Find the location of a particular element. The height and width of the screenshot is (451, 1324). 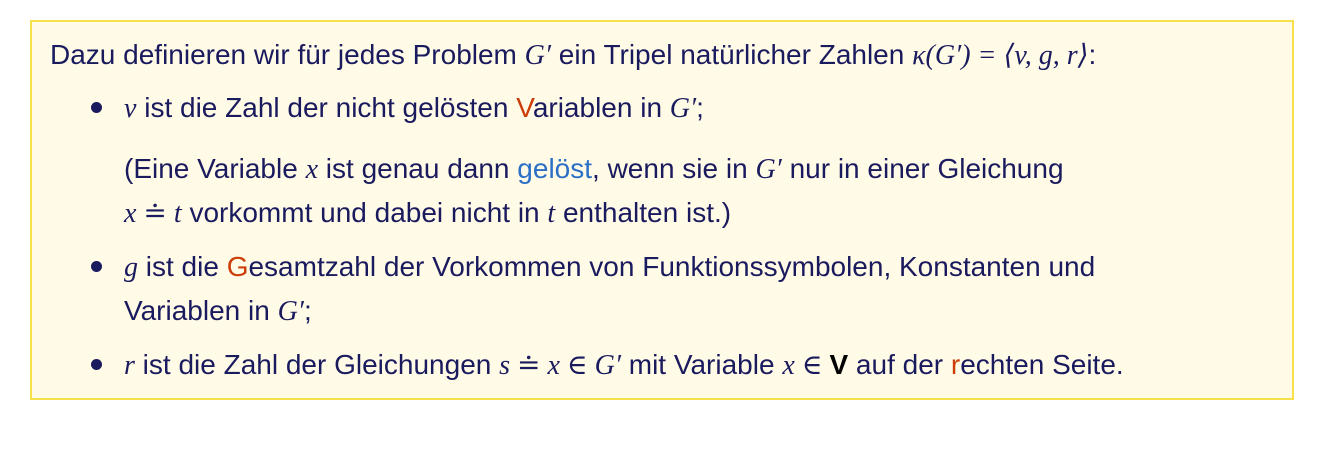

list-item-g-line-2: Variablen in G′; is located at coordinates (218, 311).